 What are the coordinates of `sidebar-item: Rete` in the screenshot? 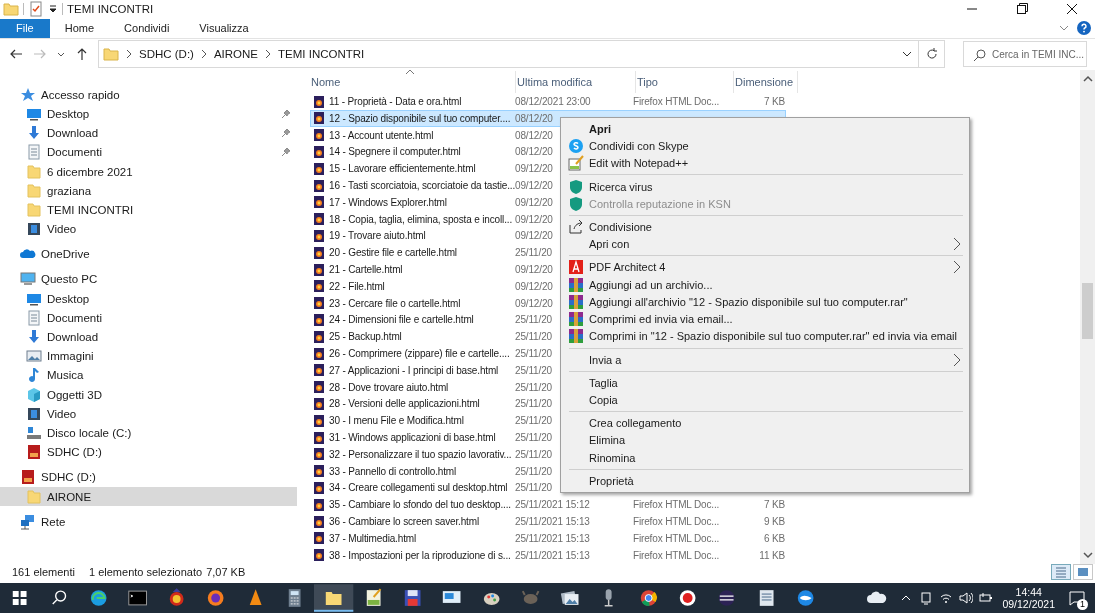 It's located at (148, 522).